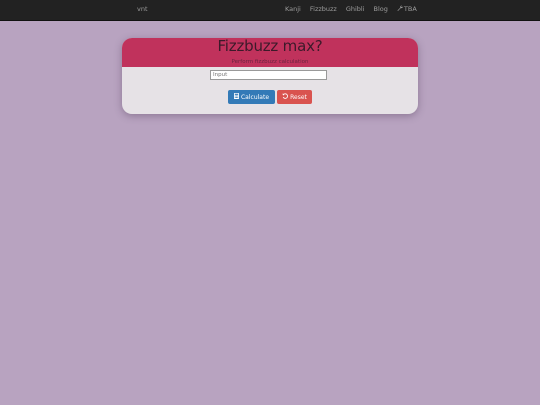 The height and width of the screenshot is (405, 540). What do you see at coordinates (270, 46) in the screenshot?
I see `page-title: Fizzbuzz max?` at bounding box center [270, 46].